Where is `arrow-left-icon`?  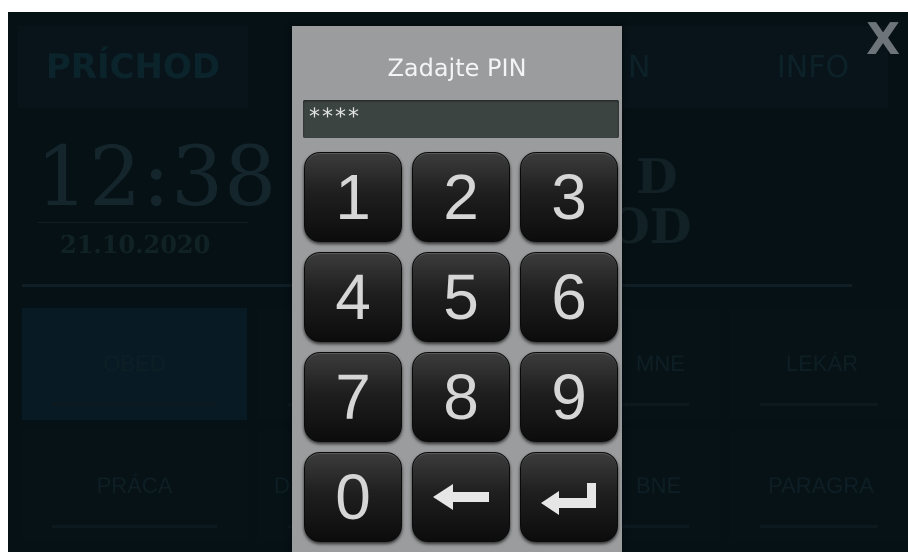
arrow-left-icon is located at coordinates (461, 497).